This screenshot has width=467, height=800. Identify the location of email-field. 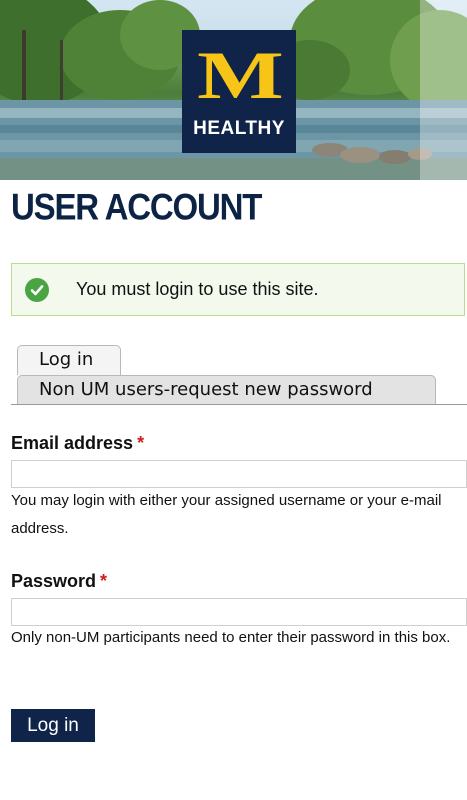
(239, 474).